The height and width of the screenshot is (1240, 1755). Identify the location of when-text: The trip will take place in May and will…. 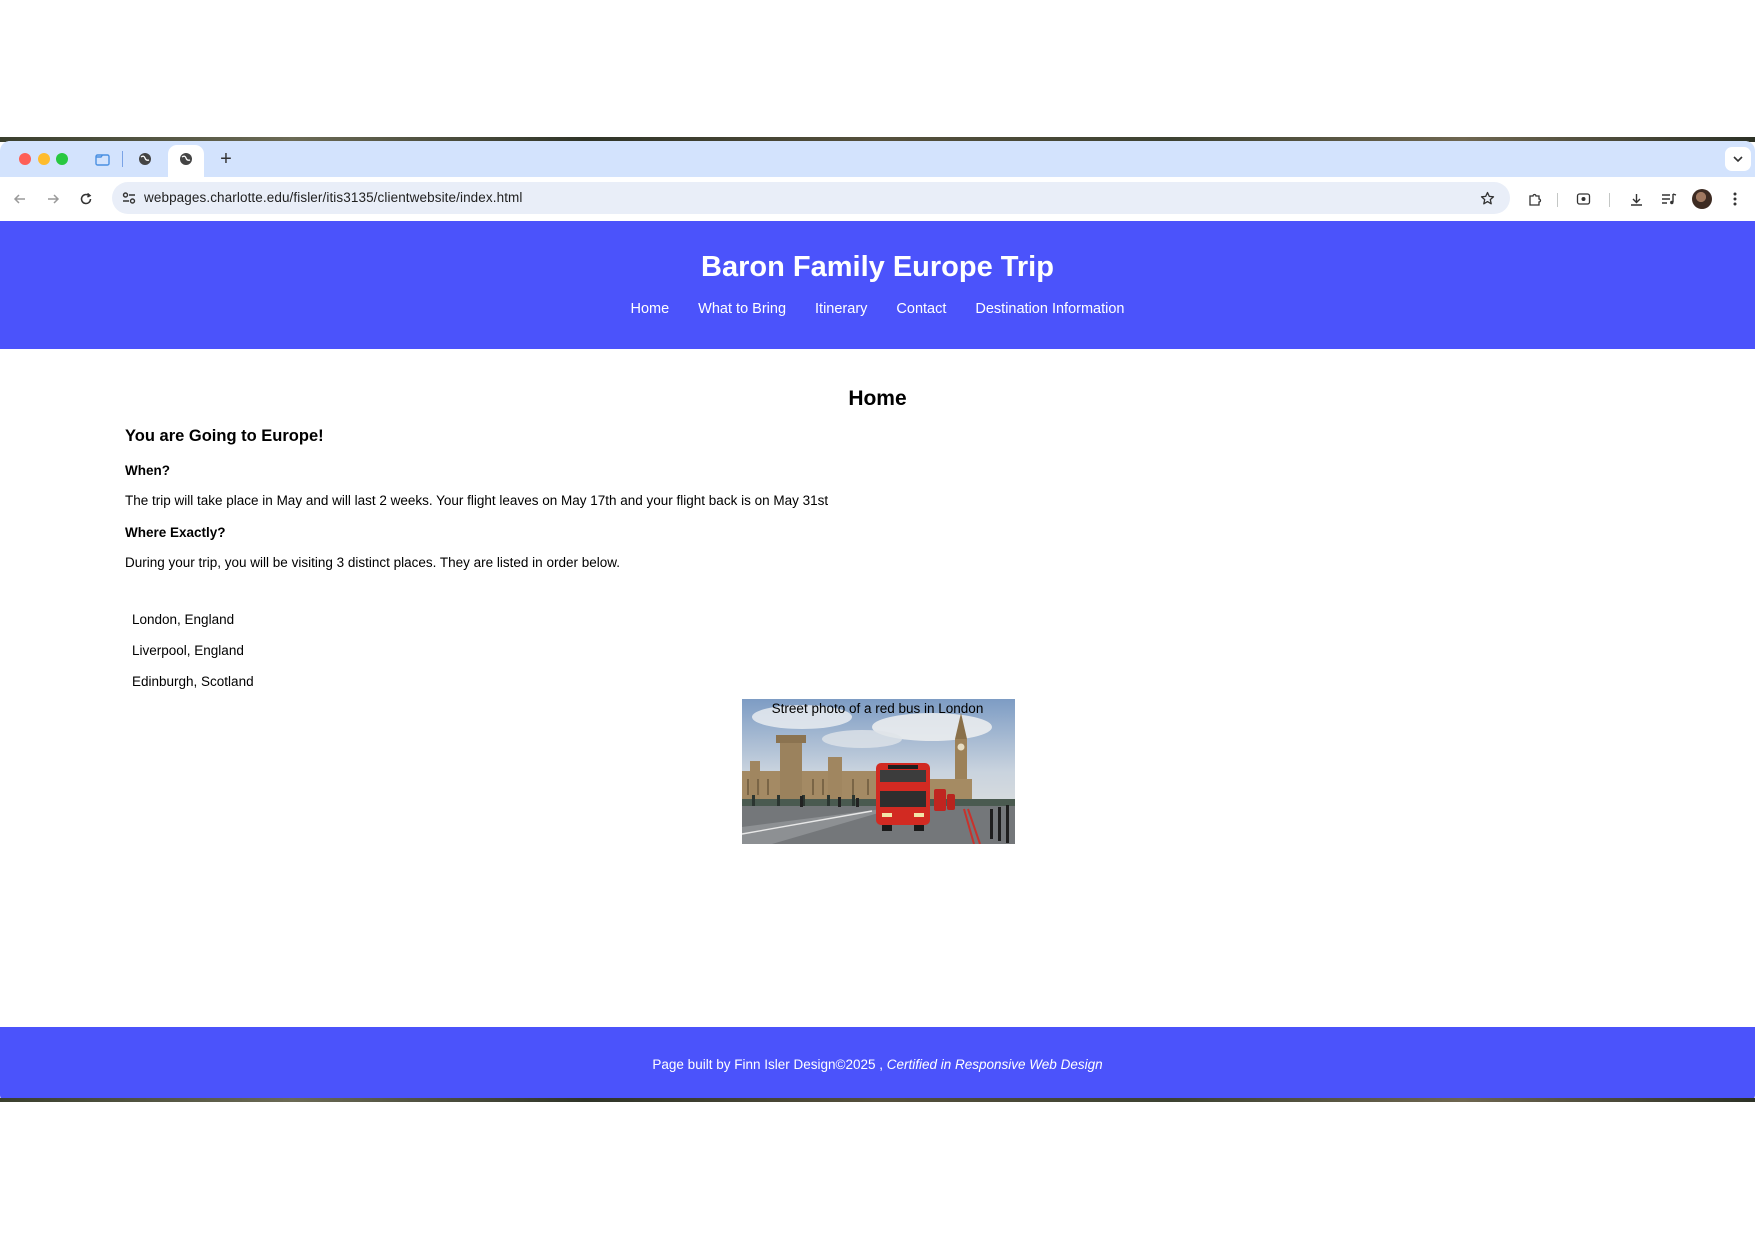
(477, 500).